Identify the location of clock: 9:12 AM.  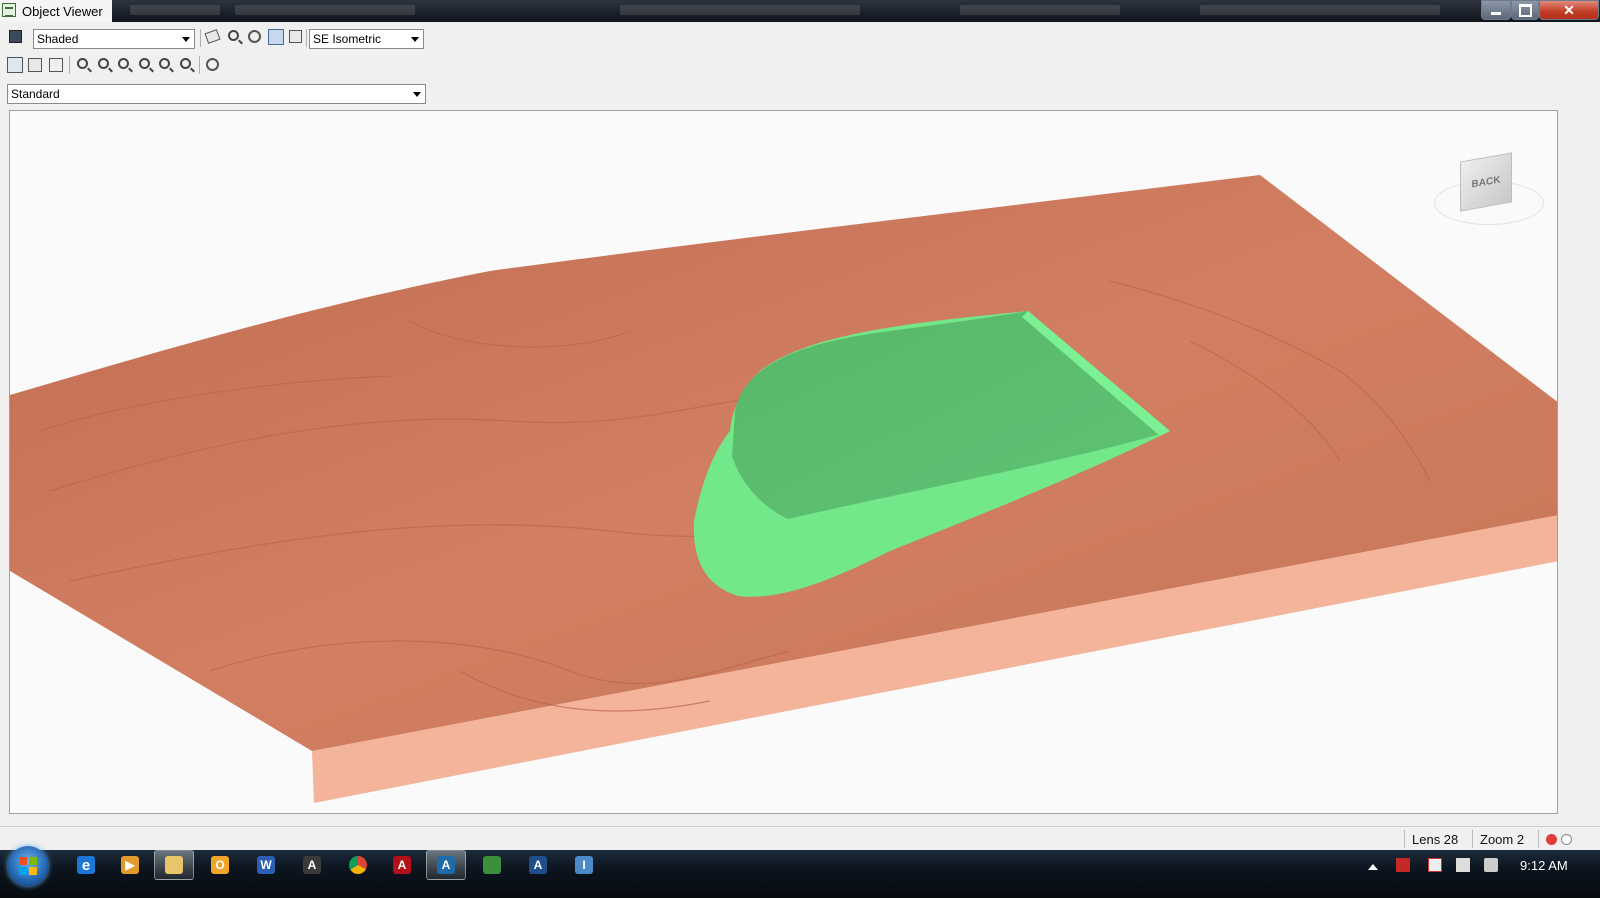
(1544, 865).